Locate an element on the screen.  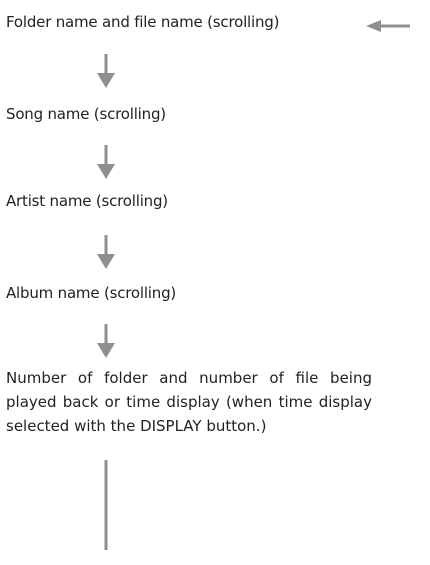
step-folder-file-name: Folder name and file name (scrolling) is located at coordinates (143, 22).